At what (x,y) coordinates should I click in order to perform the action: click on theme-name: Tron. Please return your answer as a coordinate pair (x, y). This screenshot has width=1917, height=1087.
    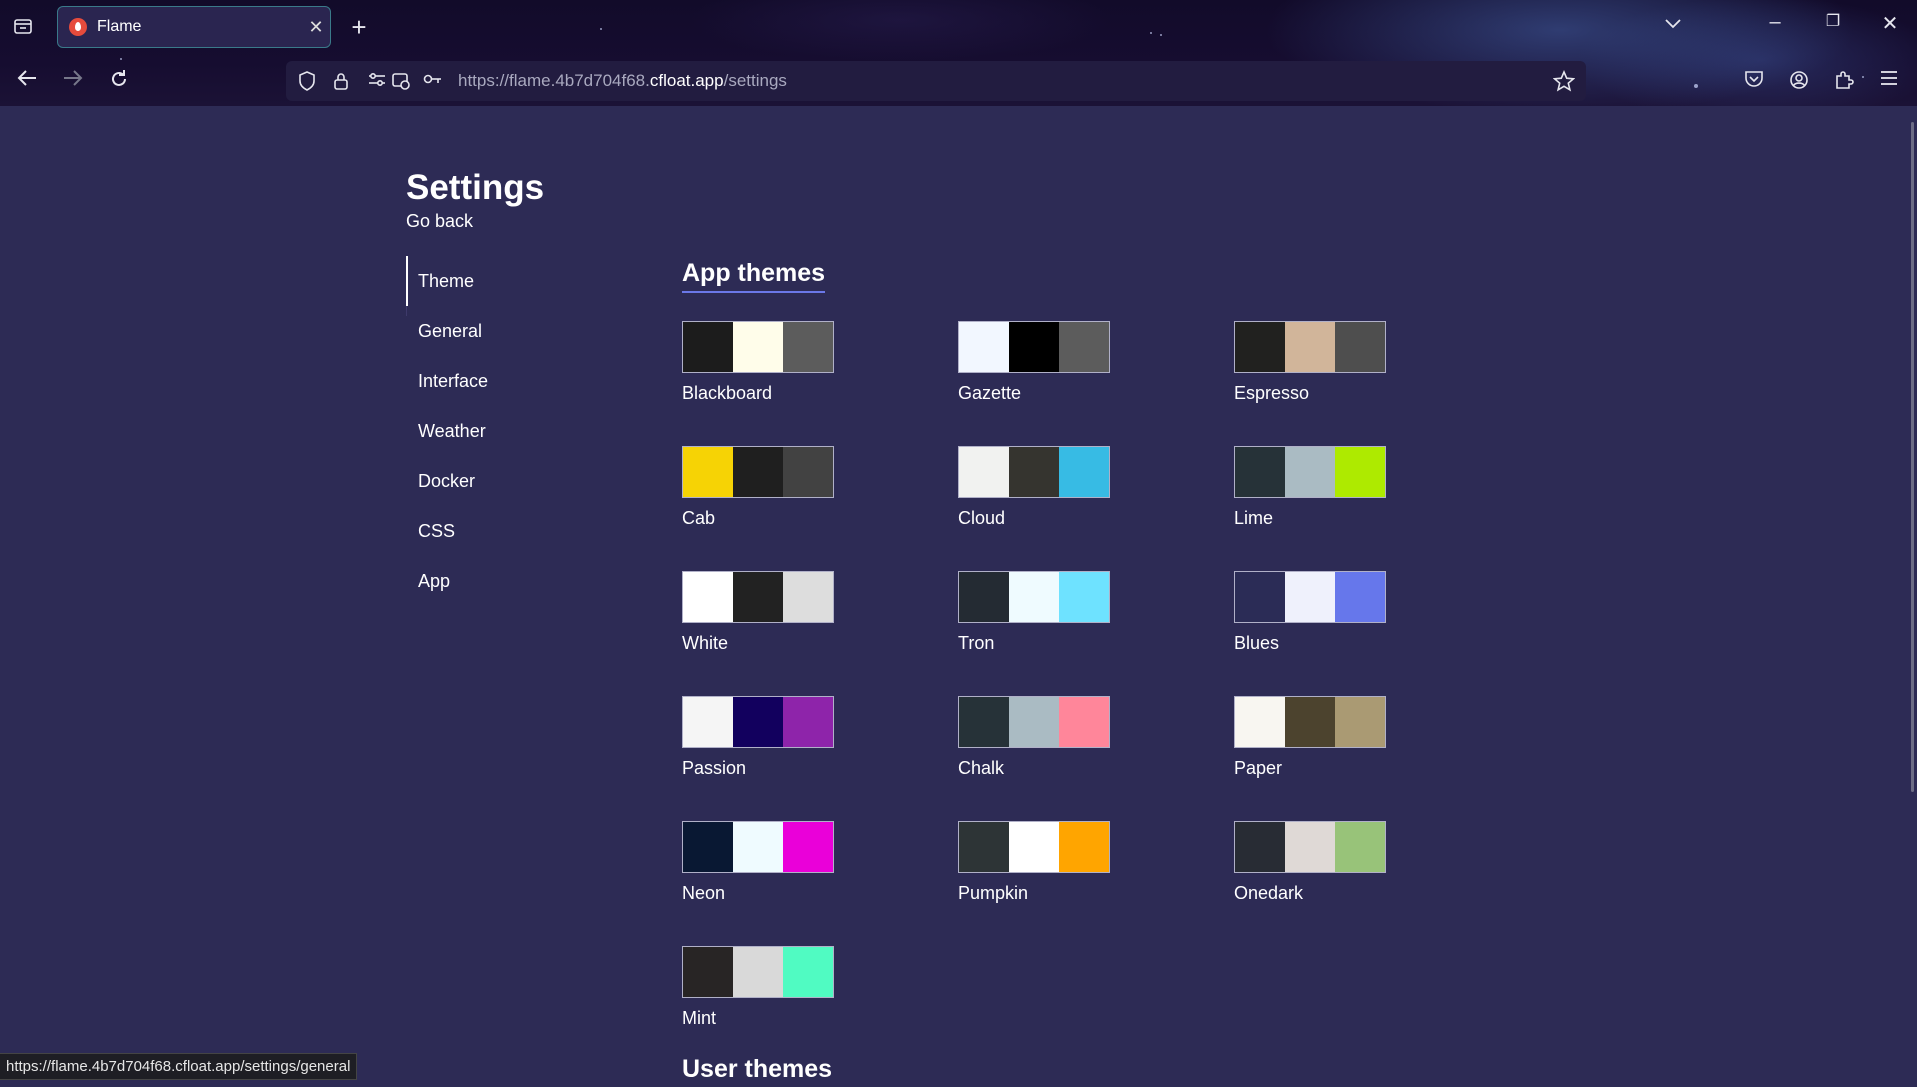
    Looking at the image, I should click on (976, 643).